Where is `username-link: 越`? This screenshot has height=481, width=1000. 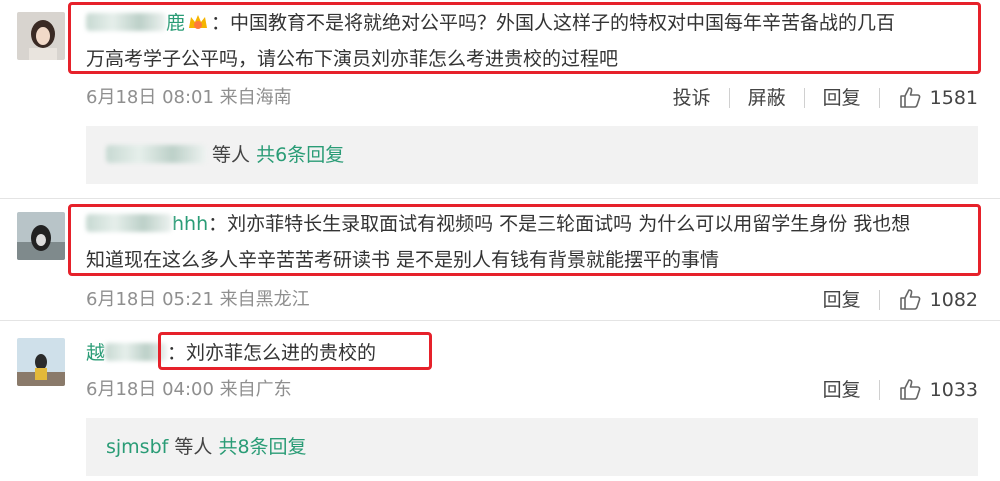 username-link: 越 is located at coordinates (127, 353).